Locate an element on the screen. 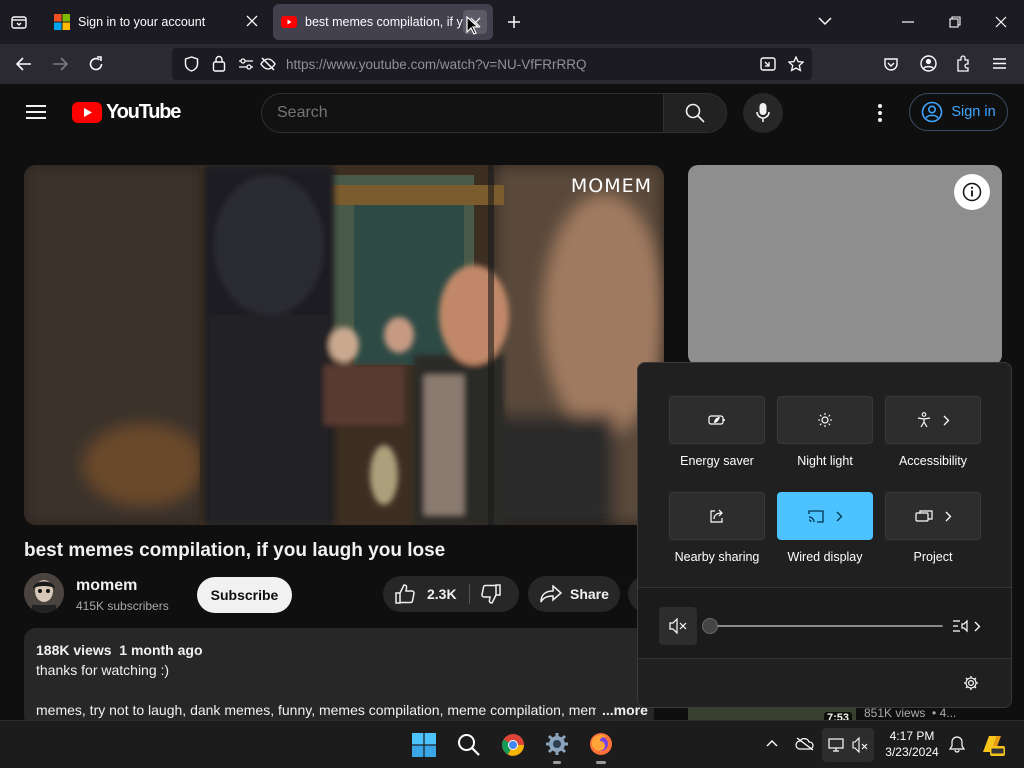 This screenshot has width=1024, height=768. audio-output-icon is located at coordinates (960, 626).